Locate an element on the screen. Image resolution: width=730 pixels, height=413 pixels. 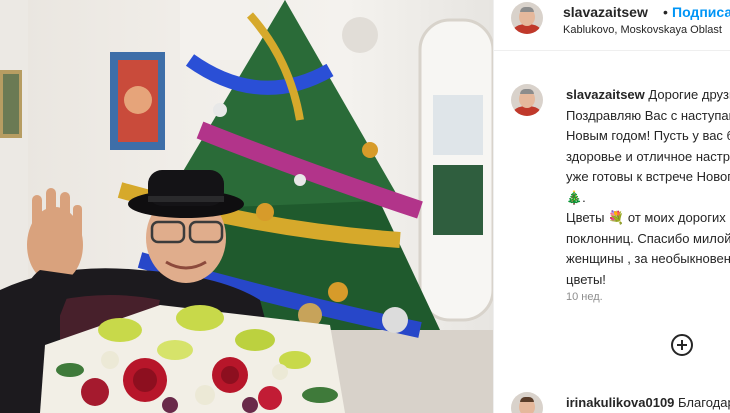
comment: irinakulikova0109 Благодарю is located at coordinates (648, 402).